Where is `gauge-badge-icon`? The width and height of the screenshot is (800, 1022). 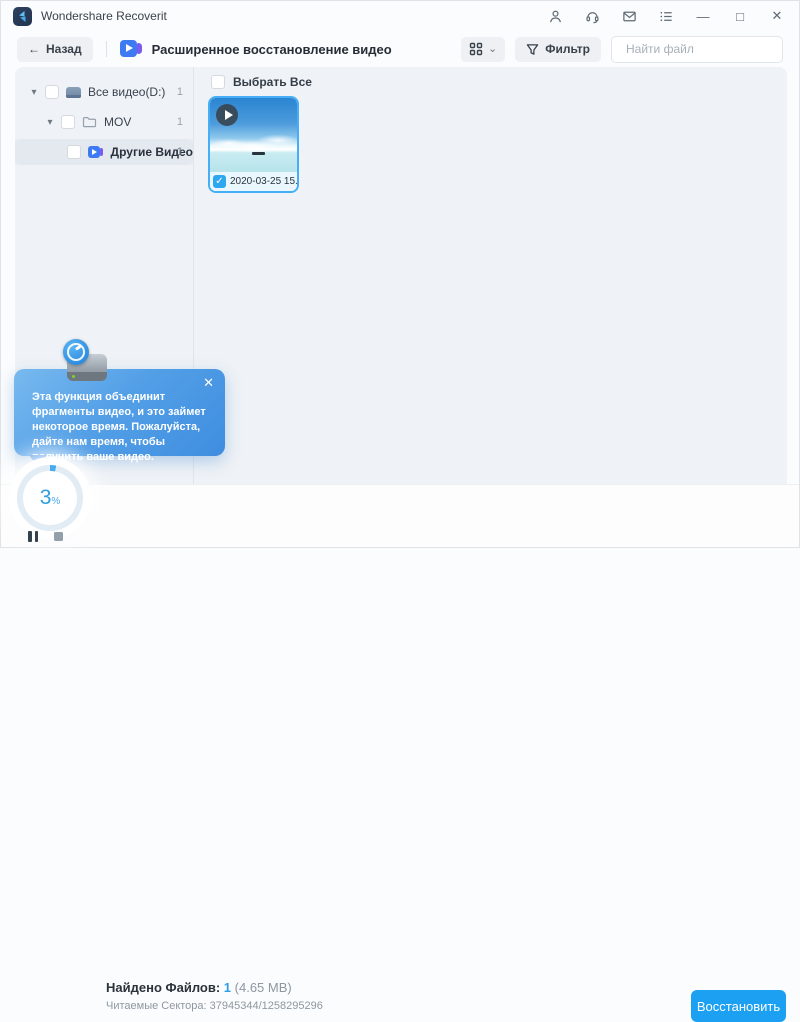
gauge-badge-icon is located at coordinates (76, 352).